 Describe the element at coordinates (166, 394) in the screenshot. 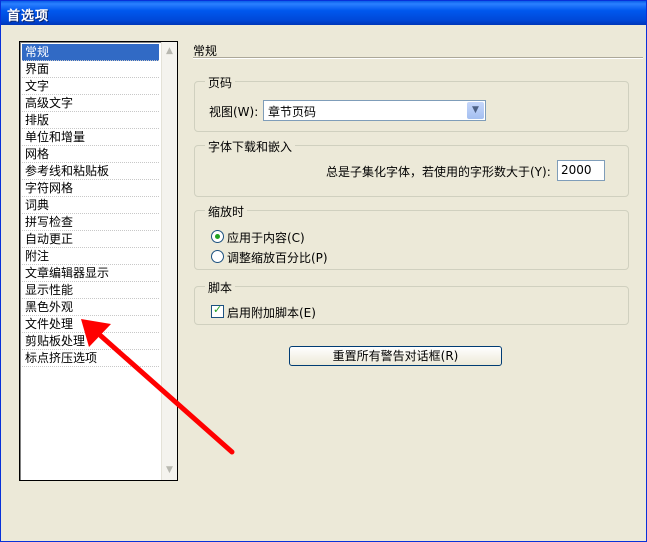

I see `arrow-shaft` at that location.